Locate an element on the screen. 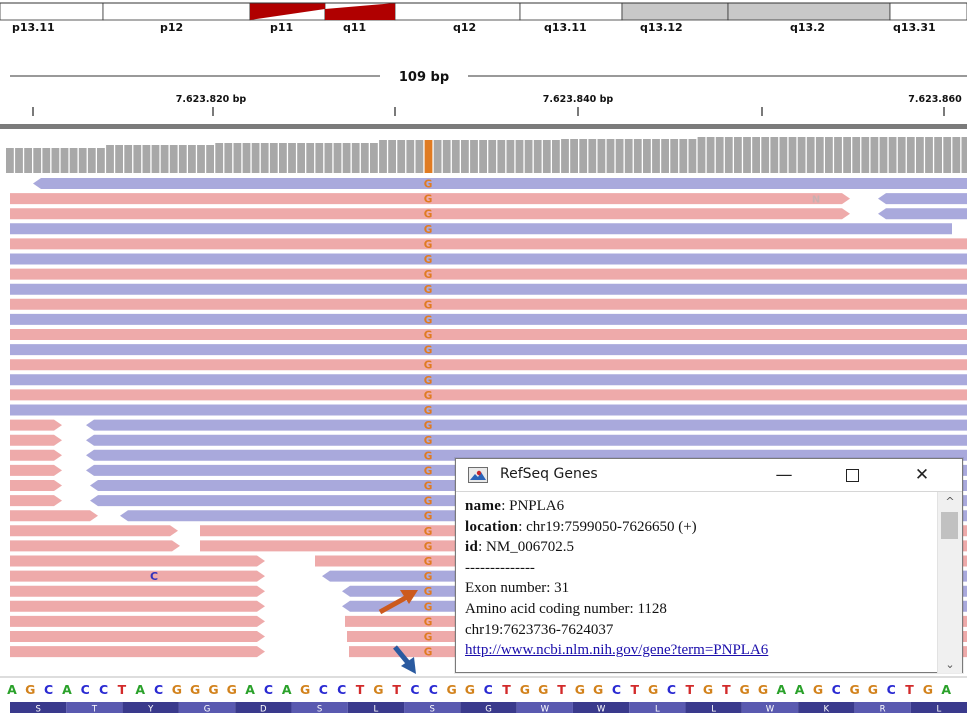  band-label: q13.2 is located at coordinates (807, 27).